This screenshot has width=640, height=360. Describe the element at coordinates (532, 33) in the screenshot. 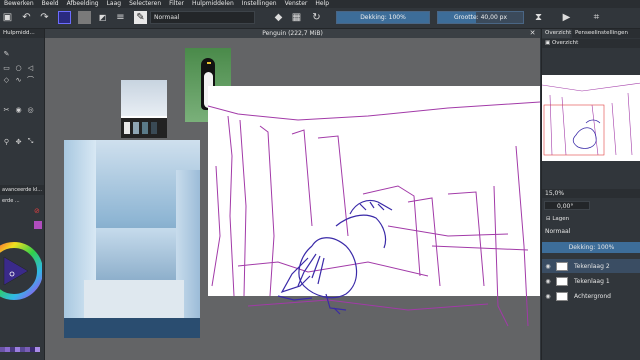

I see `close-document-icon: ✕` at that location.